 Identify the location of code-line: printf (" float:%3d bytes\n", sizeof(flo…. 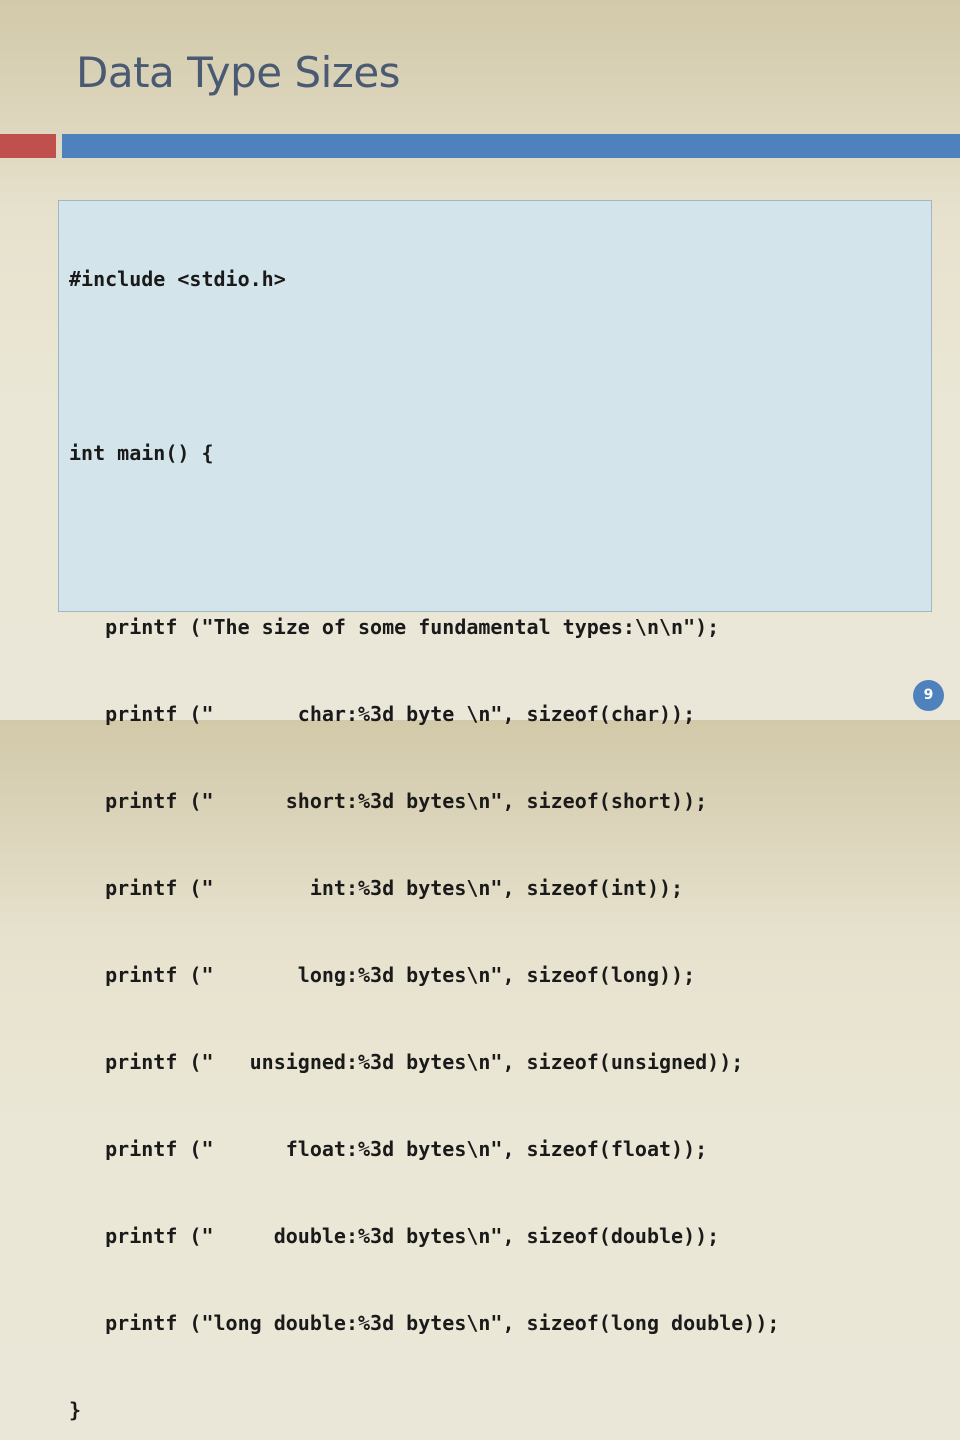
(388, 1149).